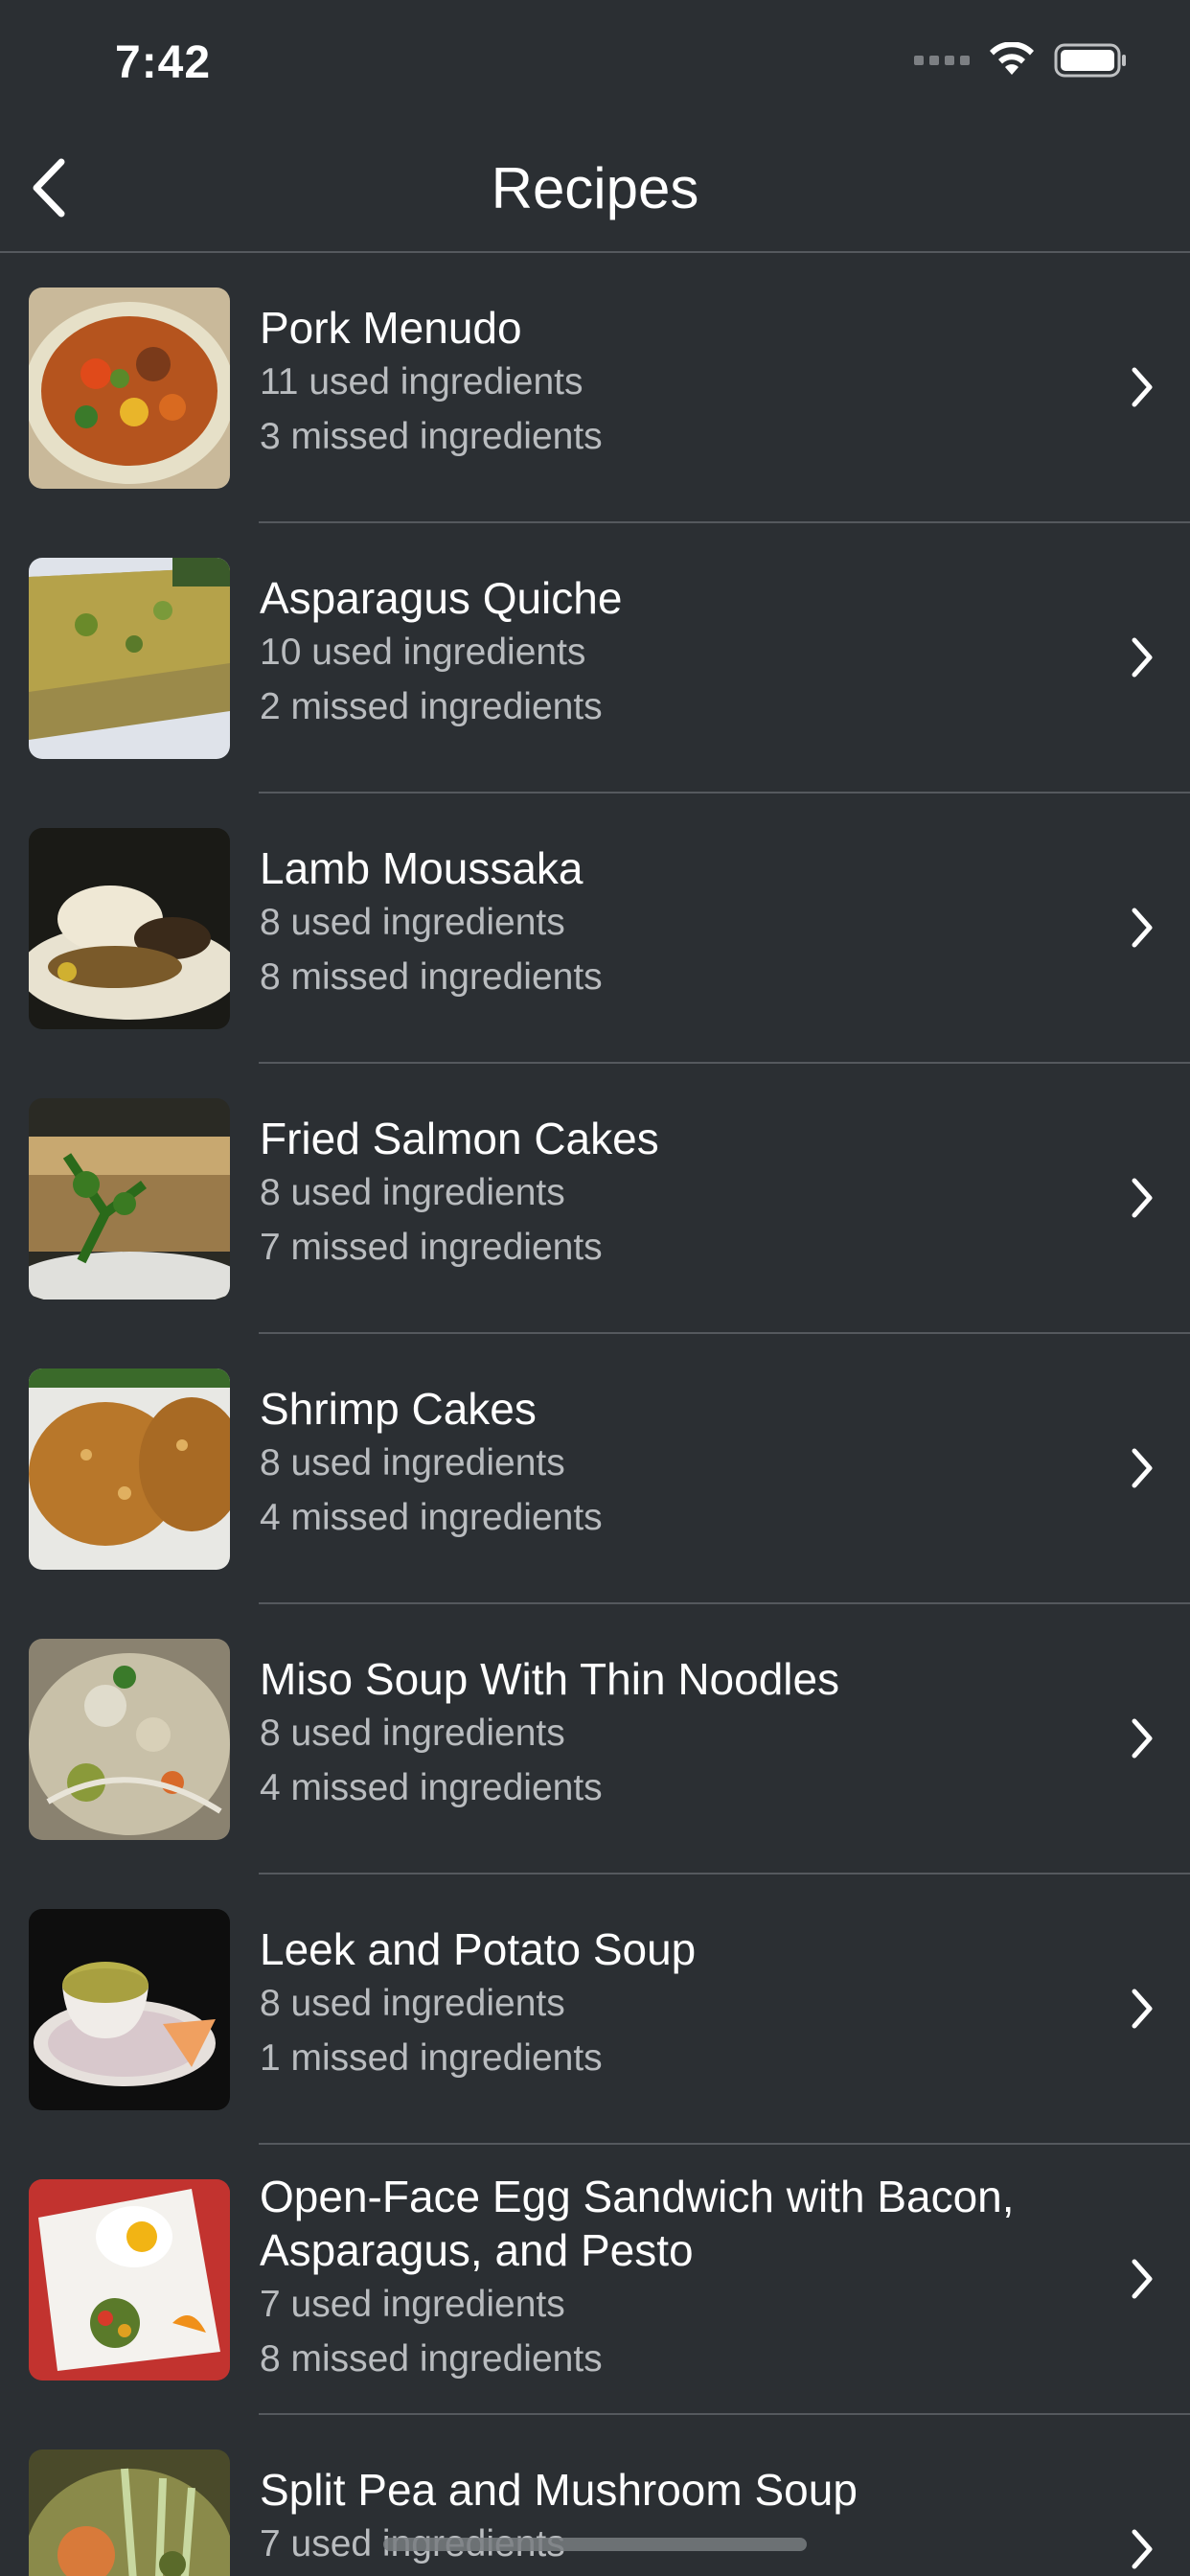 Image resolution: width=1190 pixels, height=2576 pixels. What do you see at coordinates (423, 652) in the screenshot?
I see `used-ingredients: 10 used ingredients` at bounding box center [423, 652].